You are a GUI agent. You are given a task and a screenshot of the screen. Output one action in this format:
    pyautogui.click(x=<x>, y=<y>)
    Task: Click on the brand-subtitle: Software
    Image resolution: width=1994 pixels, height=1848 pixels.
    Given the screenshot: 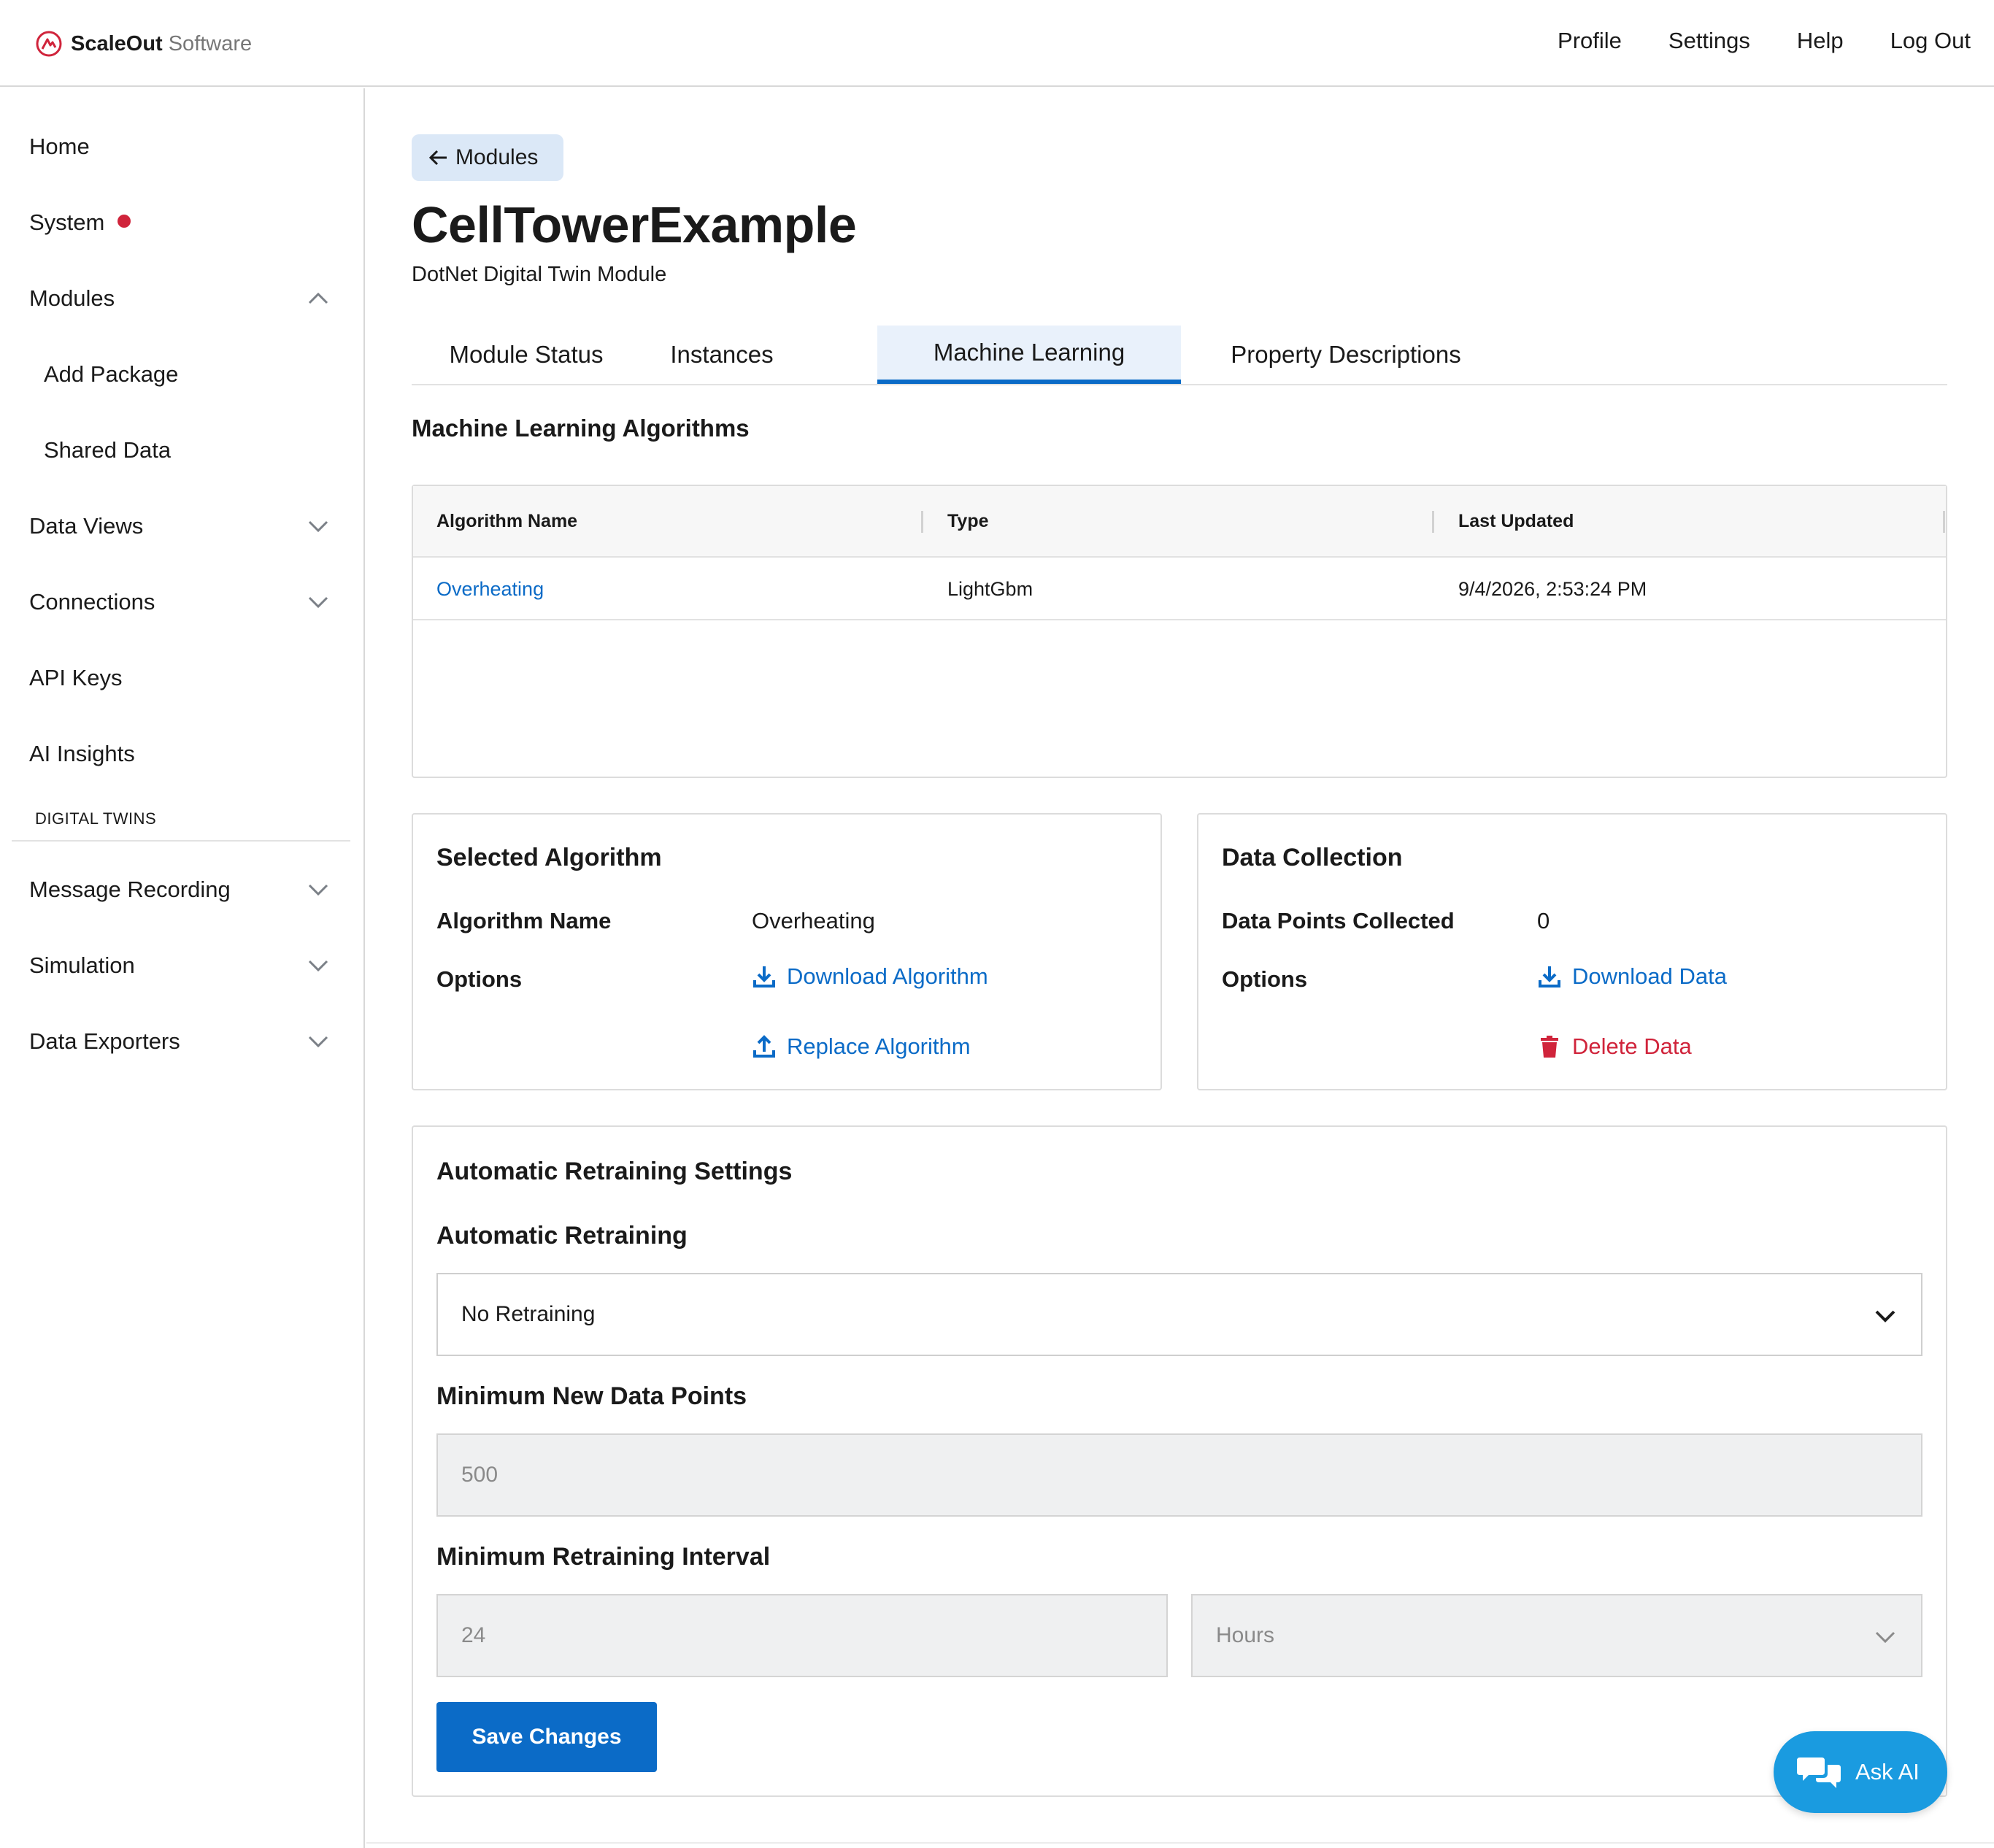 What is the action you would take?
    pyautogui.click(x=210, y=43)
    